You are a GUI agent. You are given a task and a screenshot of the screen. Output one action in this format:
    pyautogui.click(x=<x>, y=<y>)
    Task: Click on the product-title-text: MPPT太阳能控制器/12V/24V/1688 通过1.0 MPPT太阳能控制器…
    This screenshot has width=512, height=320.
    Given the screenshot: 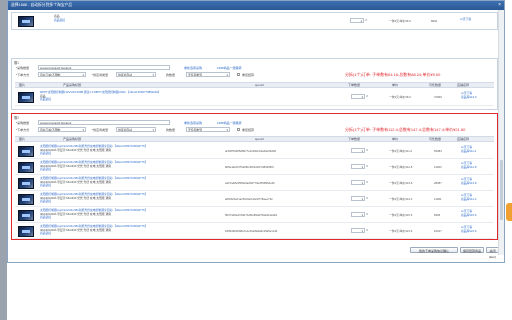 What is the action you would take?
    pyautogui.click(x=83, y=92)
    